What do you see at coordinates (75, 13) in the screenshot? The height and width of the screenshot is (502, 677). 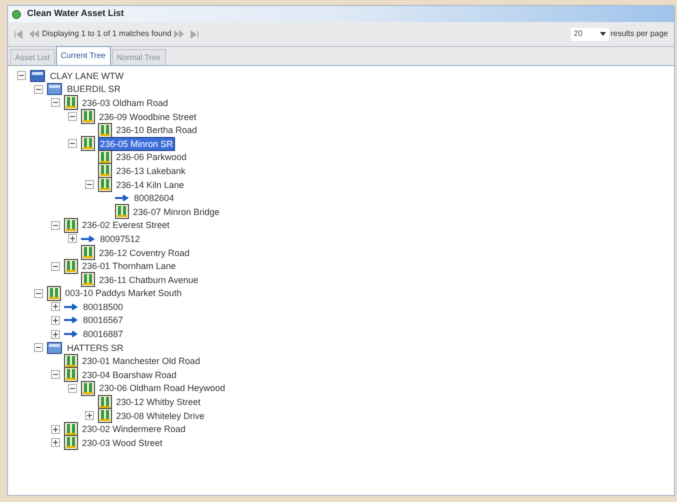 I see `window-title: Clean Water Asset List` at bounding box center [75, 13].